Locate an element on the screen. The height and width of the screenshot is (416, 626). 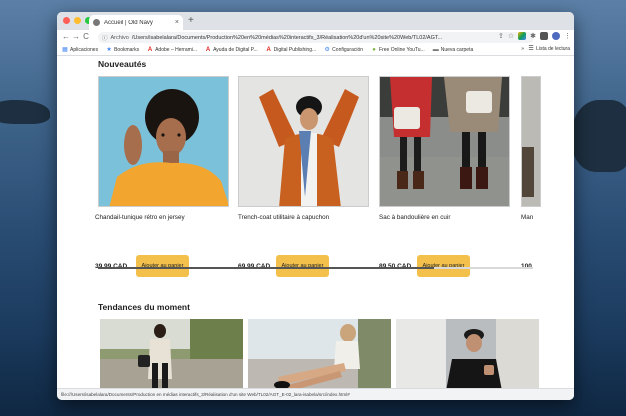
address-scheme-label: Archivo is located at coordinates (119, 37).